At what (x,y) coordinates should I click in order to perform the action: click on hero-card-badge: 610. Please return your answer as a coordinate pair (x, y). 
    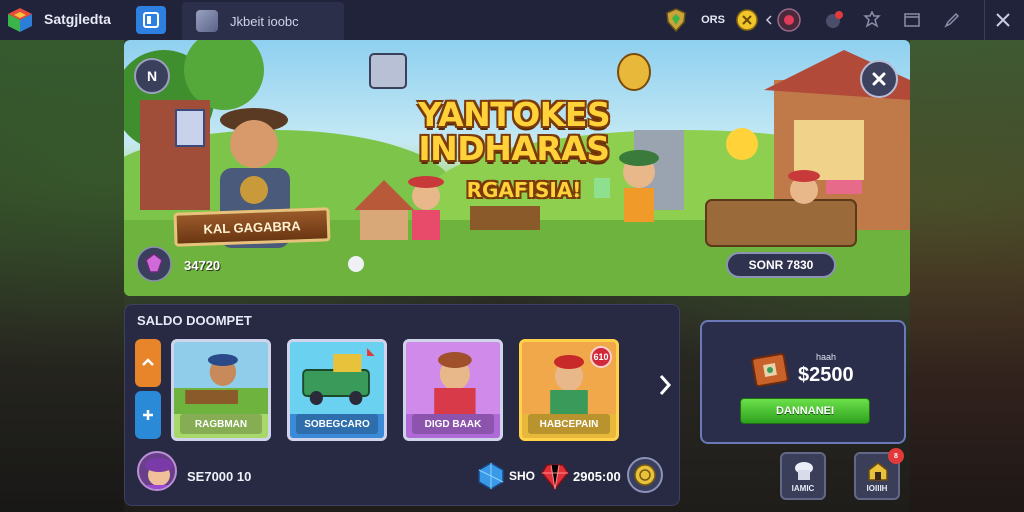
    Looking at the image, I should click on (601, 357).